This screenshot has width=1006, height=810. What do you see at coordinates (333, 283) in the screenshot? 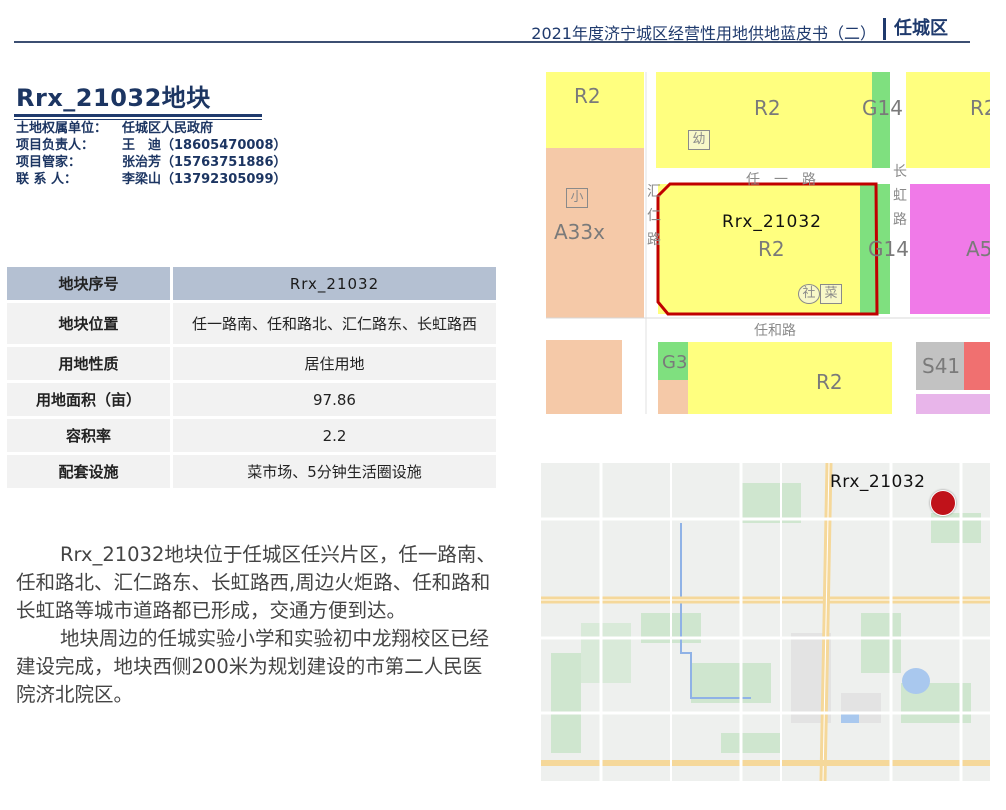
I see `table-value: Rrx_21032` at bounding box center [333, 283].